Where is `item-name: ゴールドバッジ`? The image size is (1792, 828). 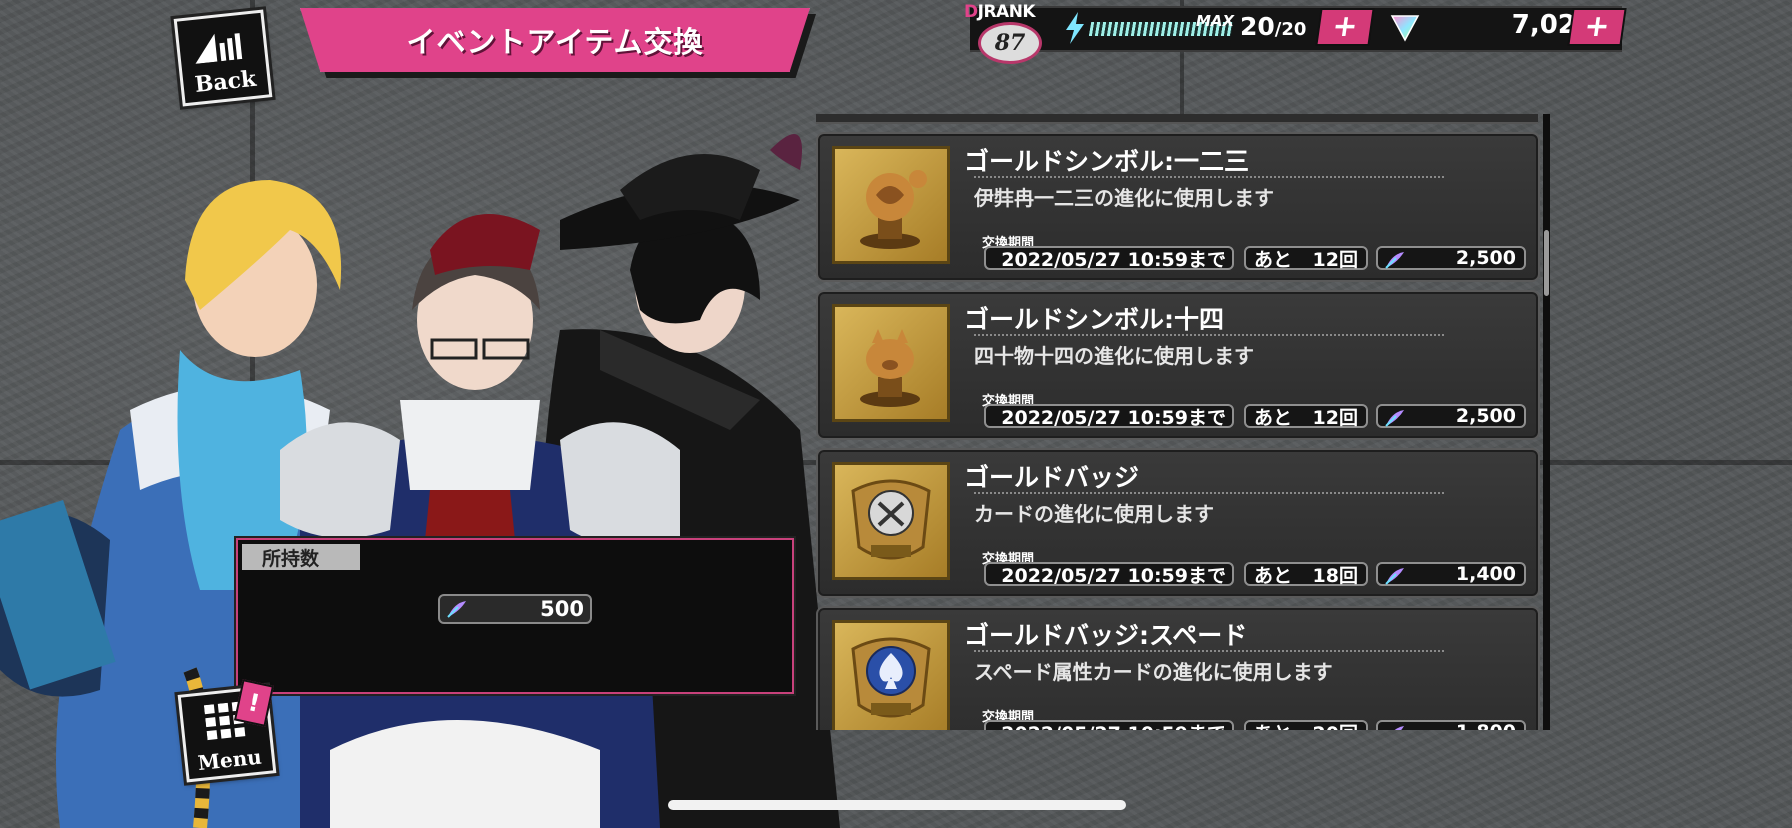
item-name: ゴールドバッジ is located at coordinates (1052, 477).